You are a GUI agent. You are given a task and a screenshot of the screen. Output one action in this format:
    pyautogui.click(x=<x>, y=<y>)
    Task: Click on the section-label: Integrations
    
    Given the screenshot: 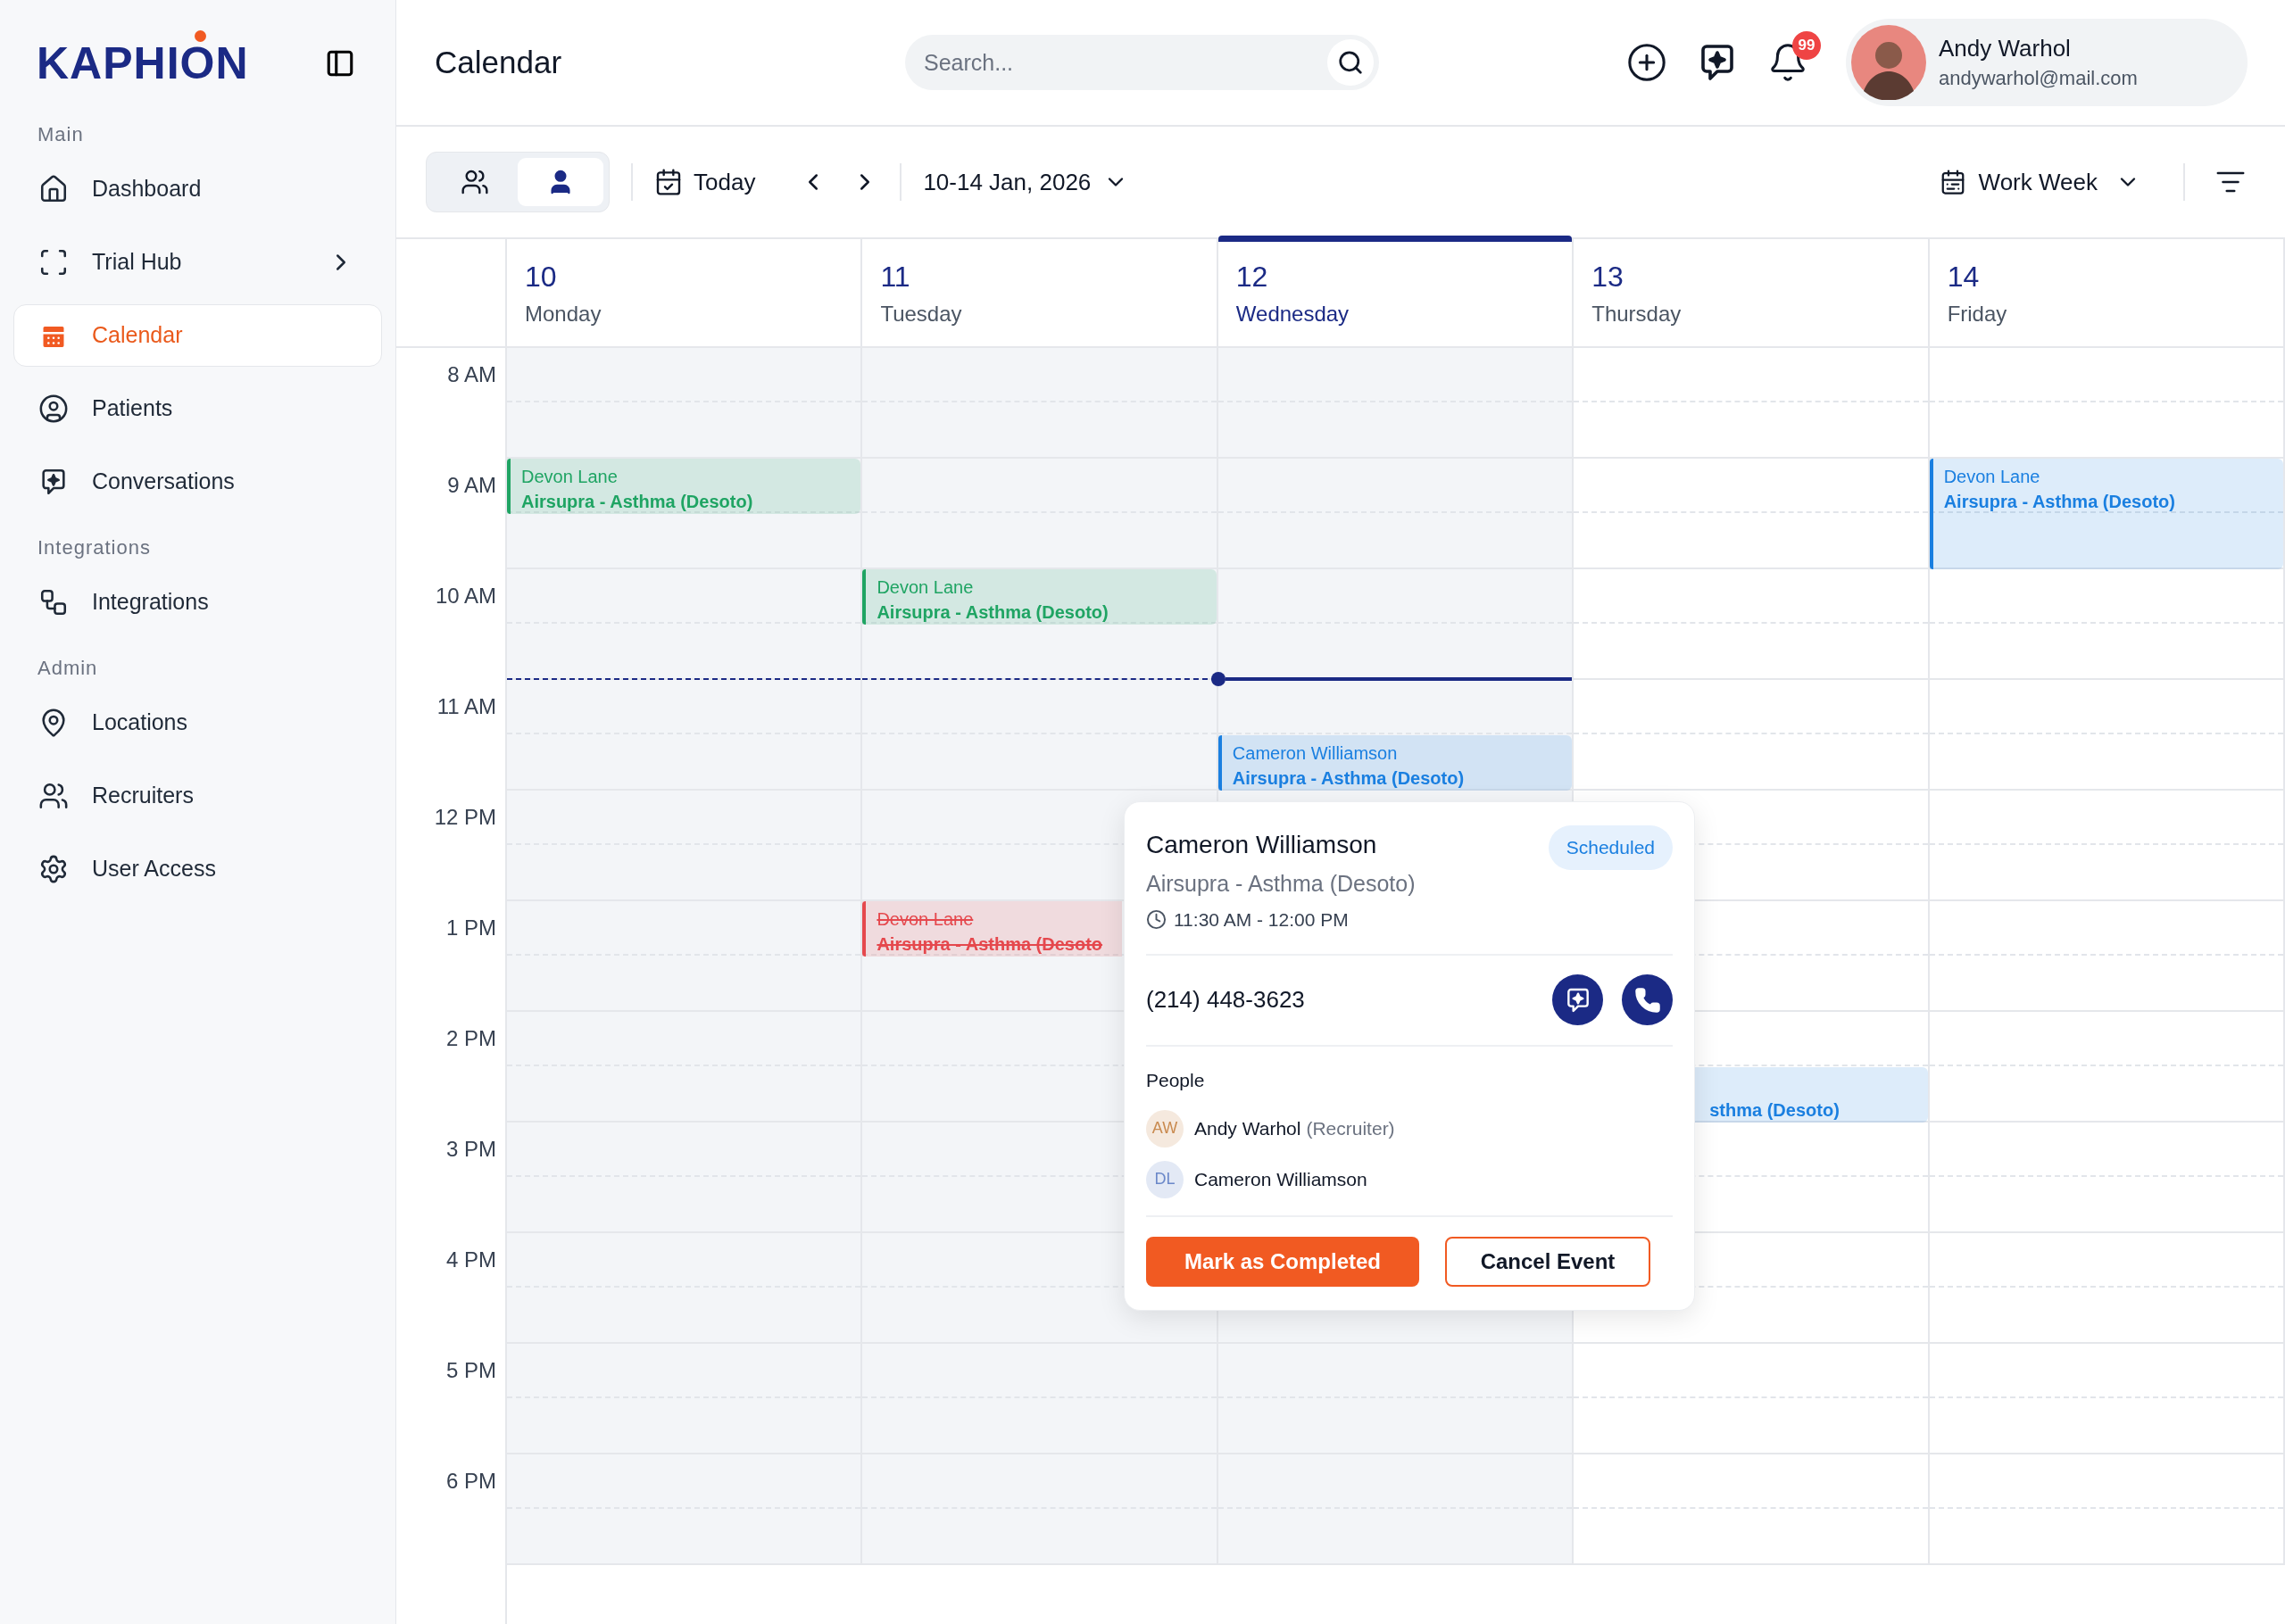 What is the action you would take?
    pyautogui.click(x=94, y=547)
    